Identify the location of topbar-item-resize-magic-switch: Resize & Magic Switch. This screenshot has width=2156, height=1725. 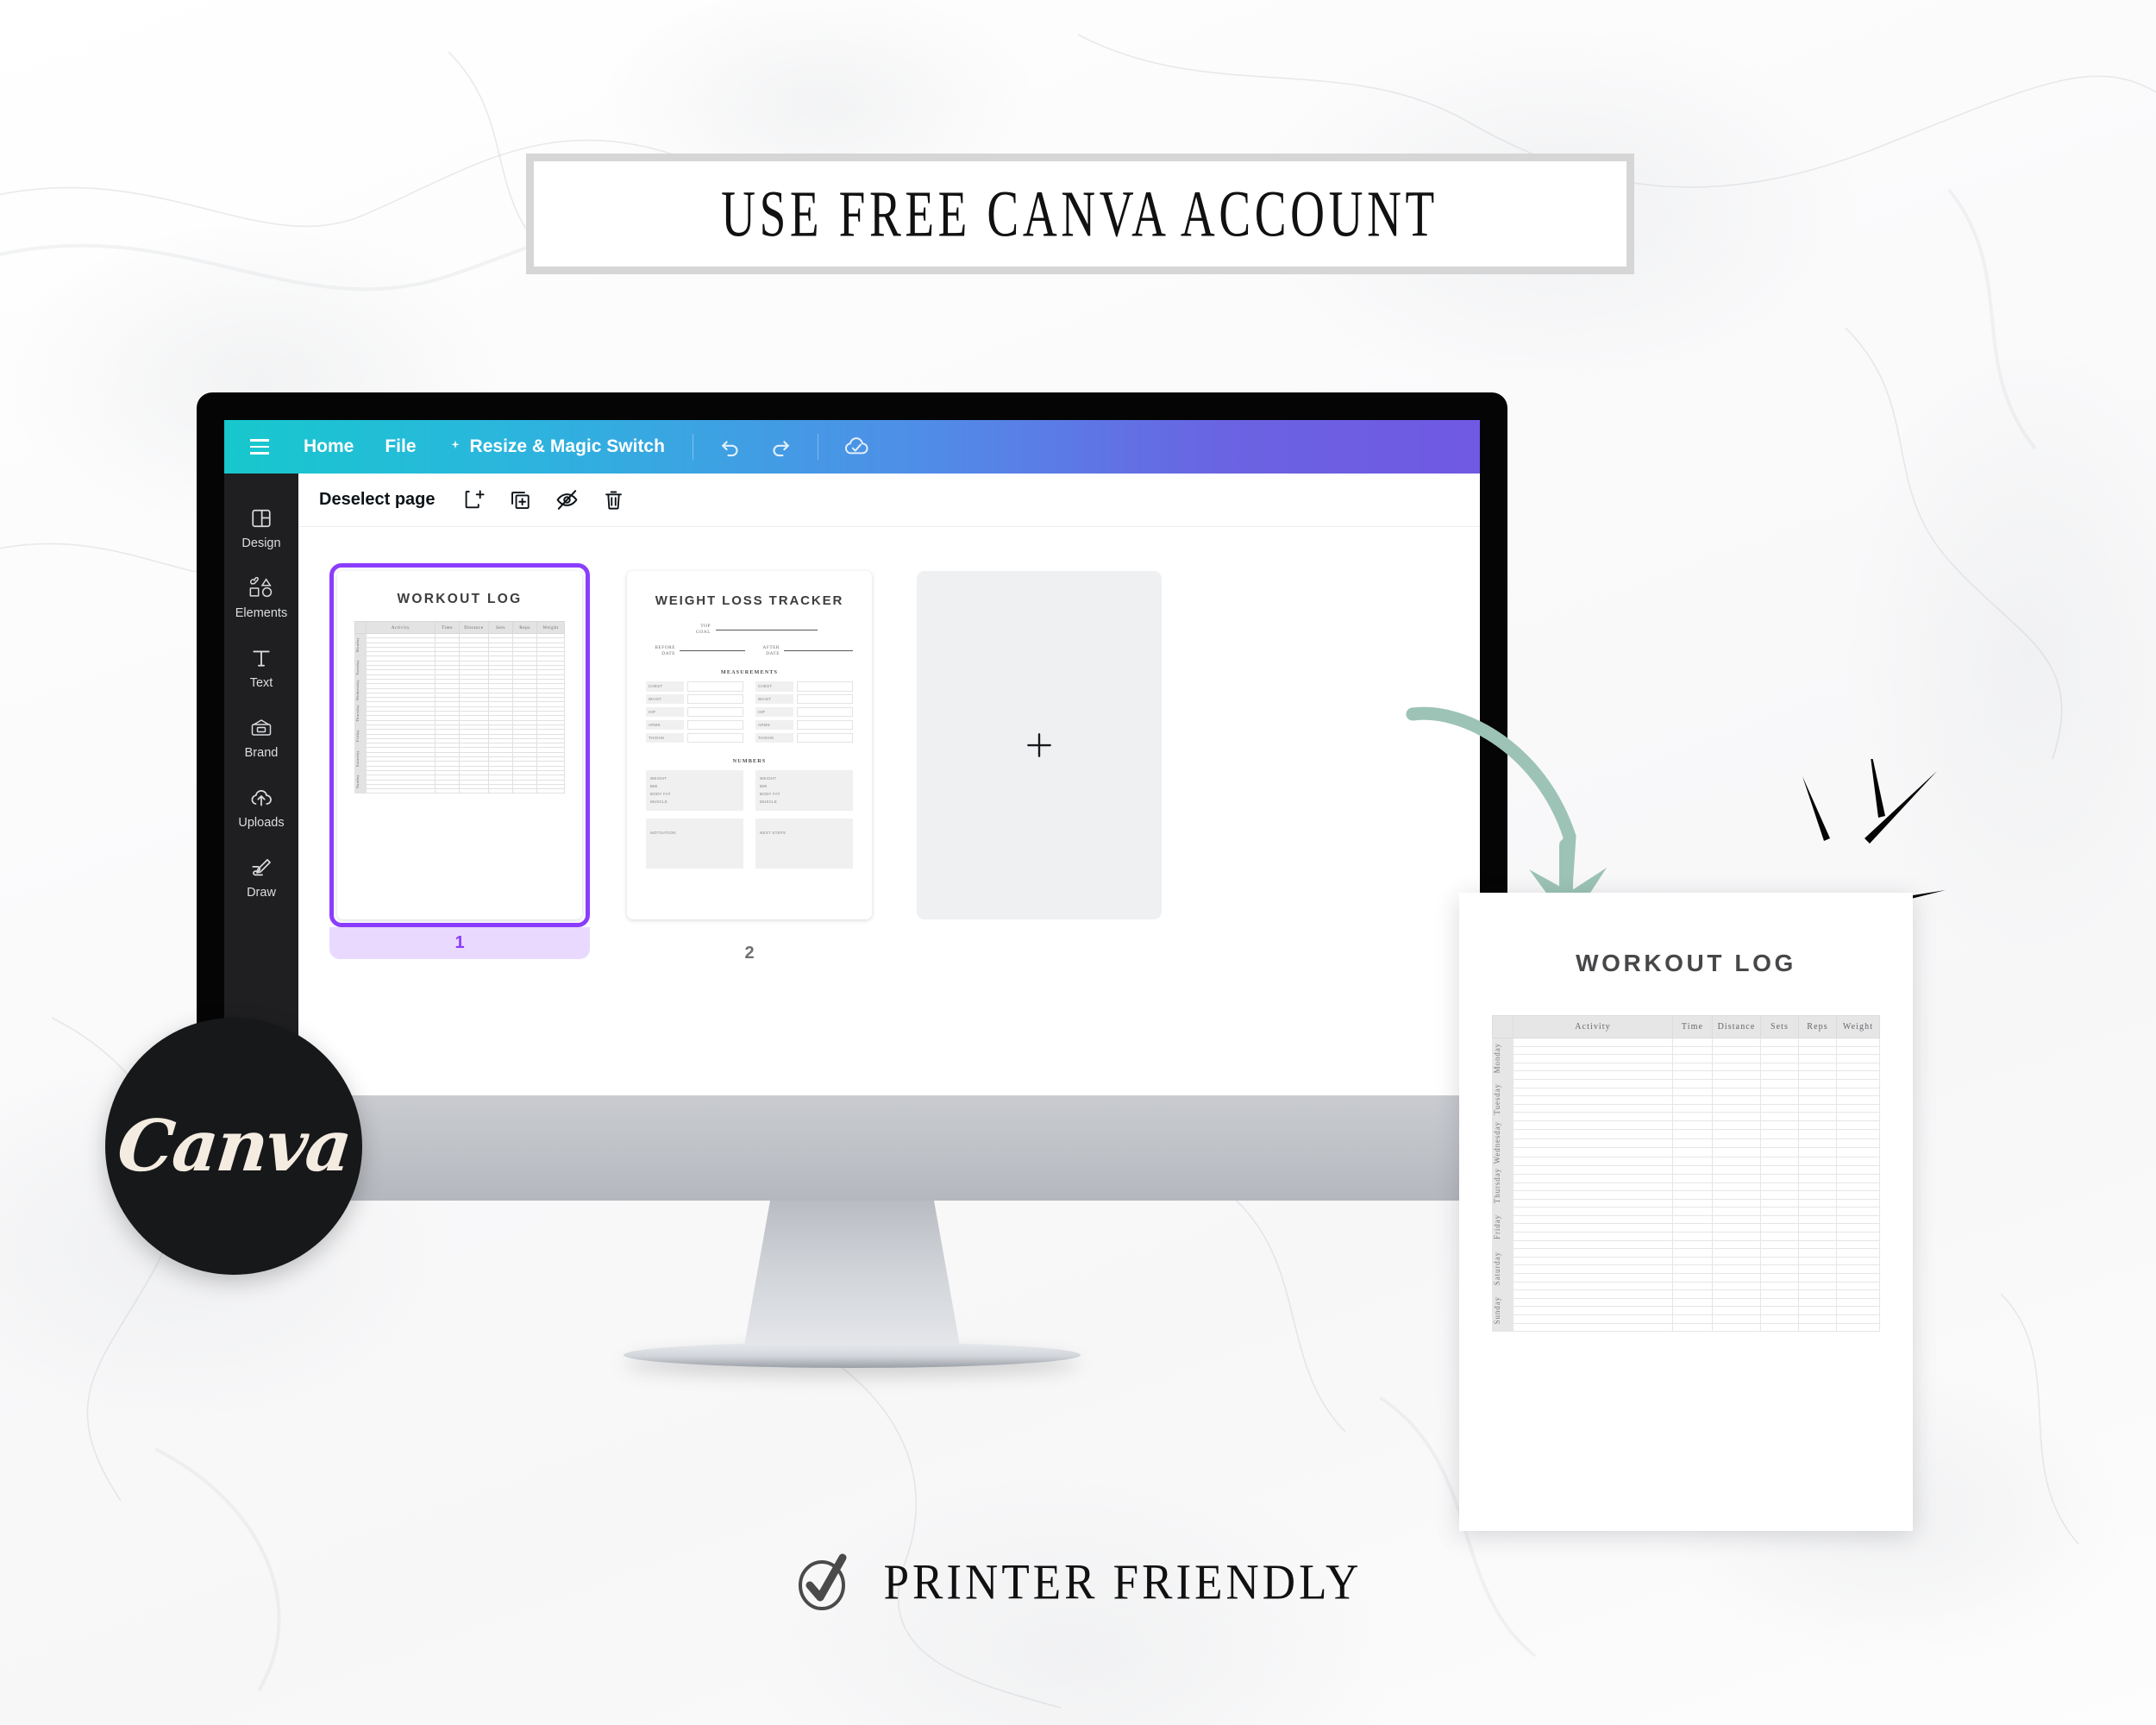
(556, 447).